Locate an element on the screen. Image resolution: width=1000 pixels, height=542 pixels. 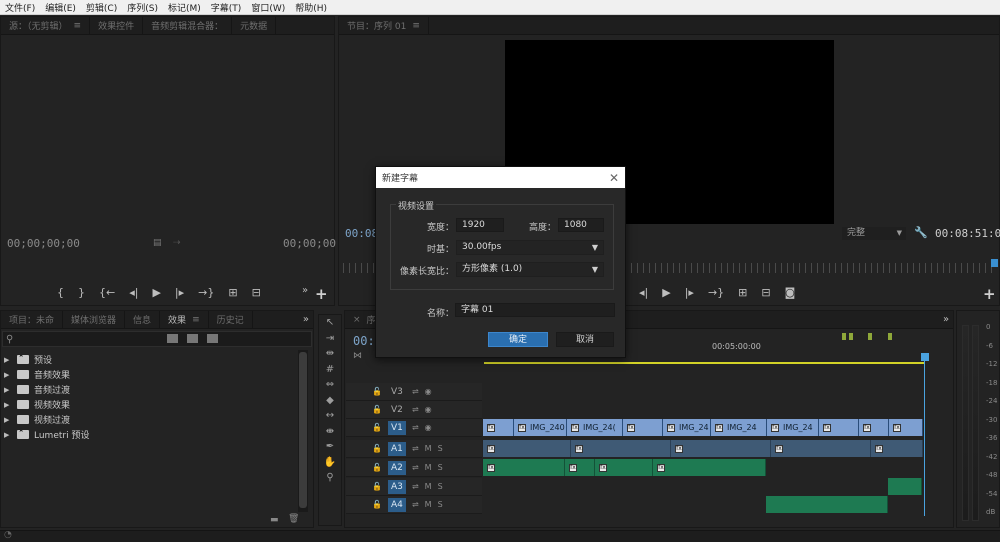
tab-project: 项目：未命 is located at coordinates (32, 319).